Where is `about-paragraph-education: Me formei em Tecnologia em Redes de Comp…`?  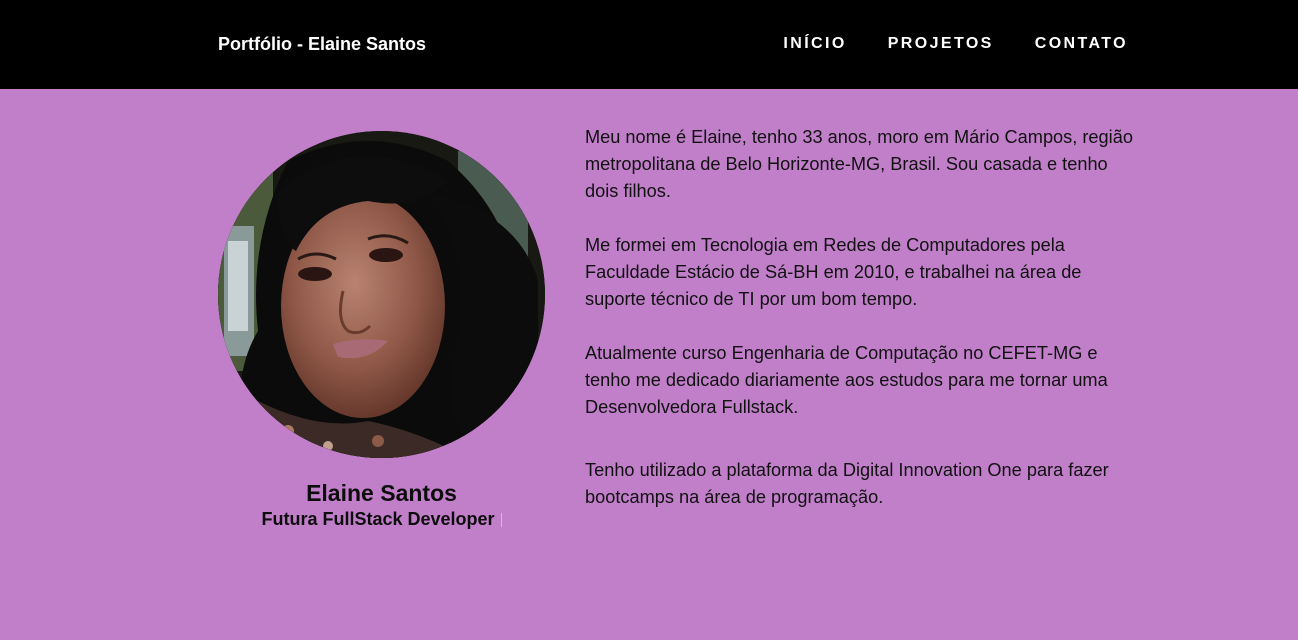 about-paragraph-education: Me formei em Tecnologia em Redes de Comp… is located at coordinates (833, 272).